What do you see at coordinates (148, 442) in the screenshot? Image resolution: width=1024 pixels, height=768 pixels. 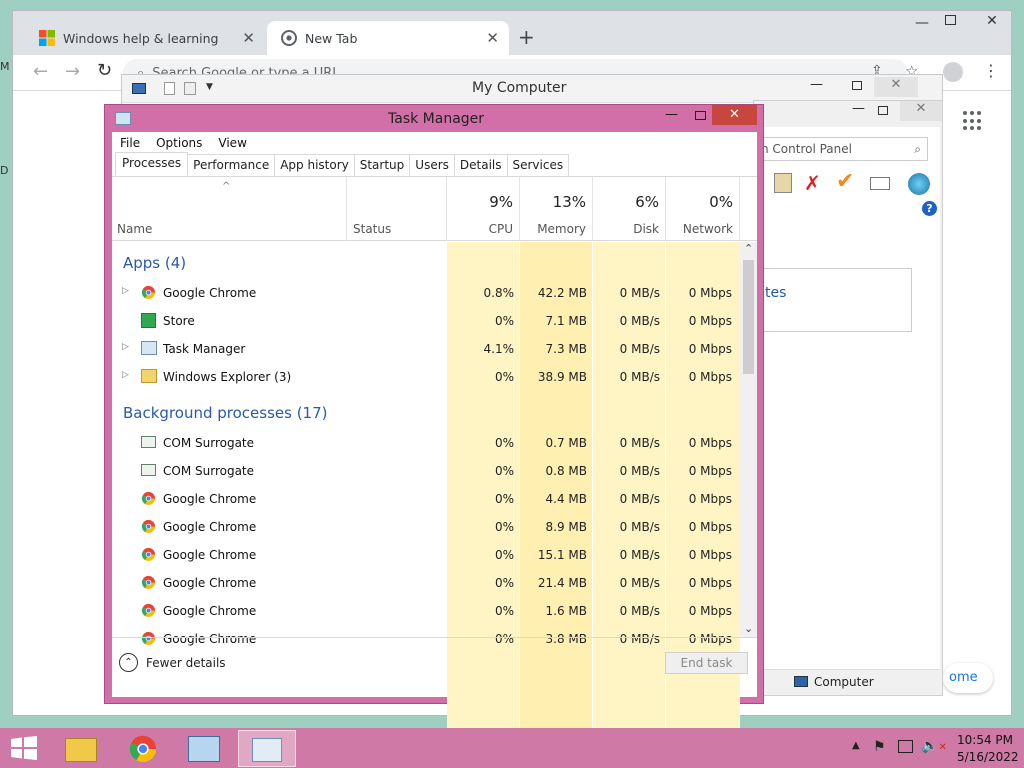 I see `com-surrogate-icon` at bounding box center [148, 442].